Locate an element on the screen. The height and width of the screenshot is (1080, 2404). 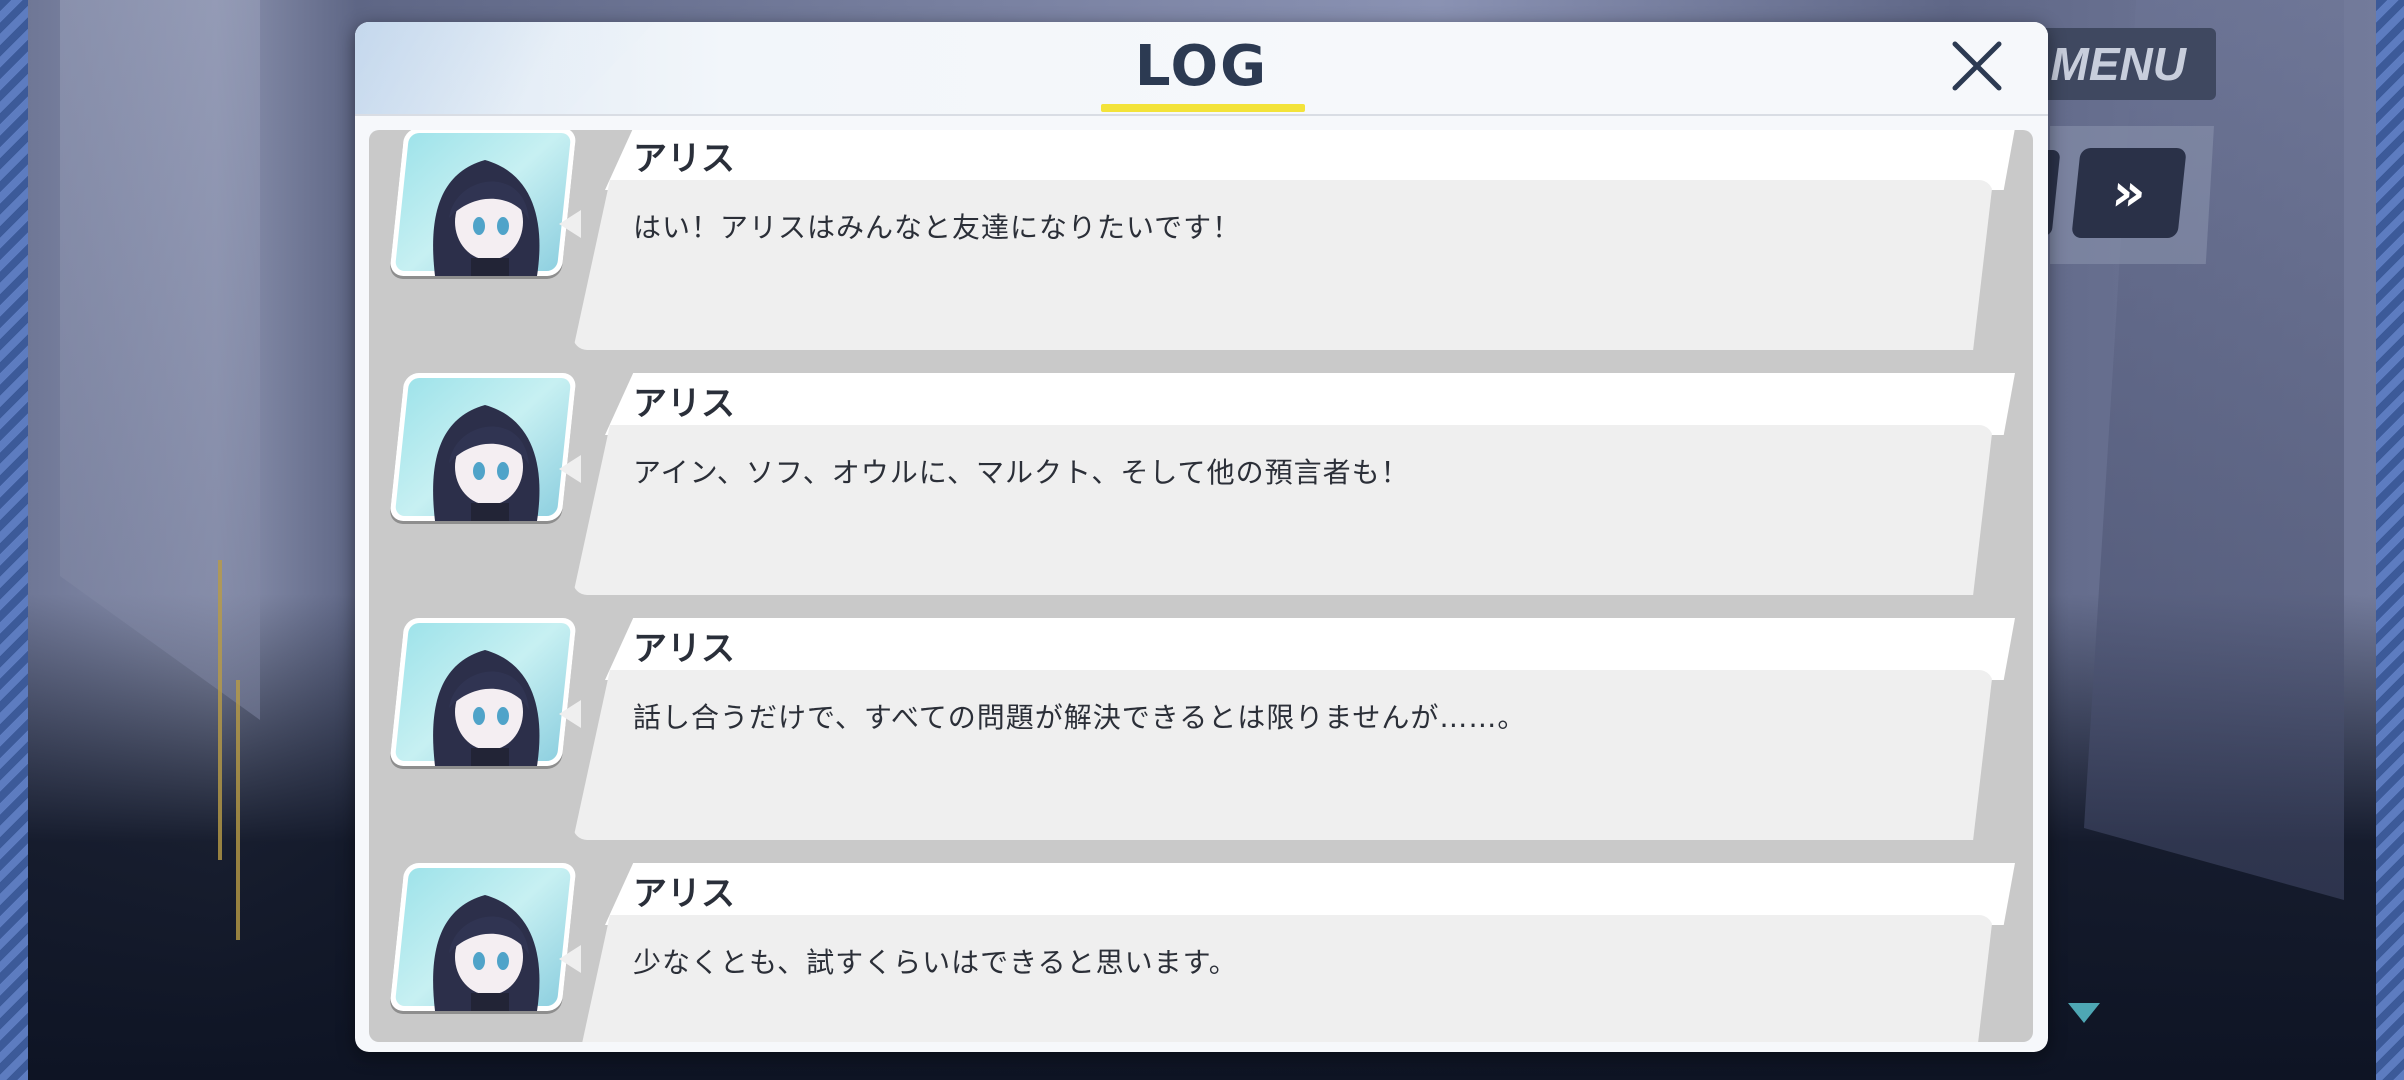
log-header: LOG is located at coordinates (1201, 69).